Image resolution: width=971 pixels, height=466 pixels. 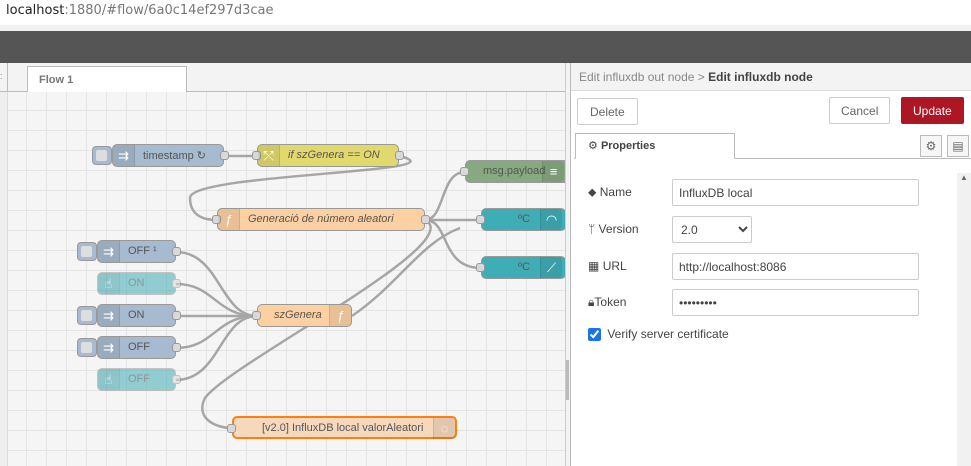 What do you see at coordinates (169, 10) in the screenshot?
I see `url-path: :1880/#flow/6a0c14ef297d3cae` at bounding box center [169, 10].